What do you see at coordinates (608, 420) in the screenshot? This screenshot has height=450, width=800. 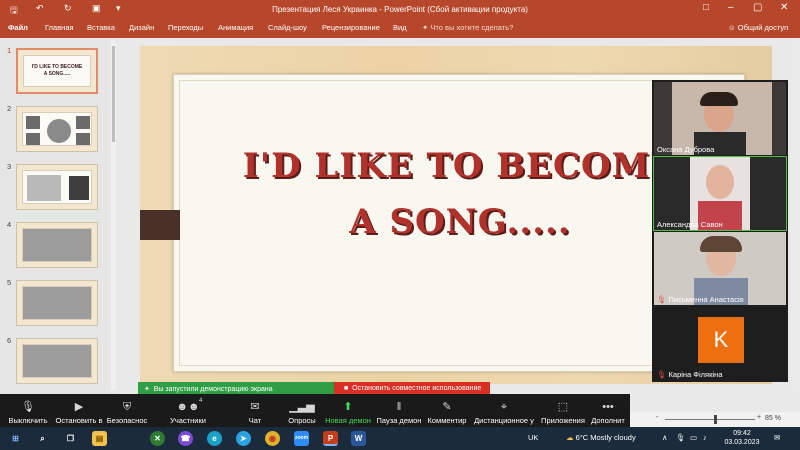 I see `more-label: Дополнит` at bounding box center [608, 420].